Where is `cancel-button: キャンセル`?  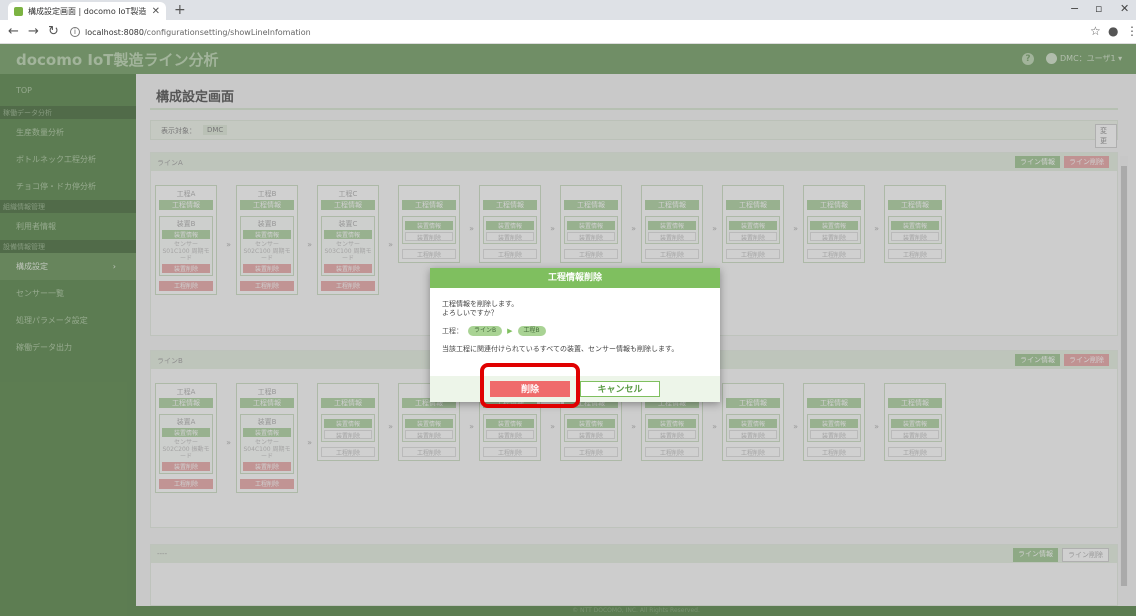 cancel-button: キャンセル is located at coordinates (620, 389).